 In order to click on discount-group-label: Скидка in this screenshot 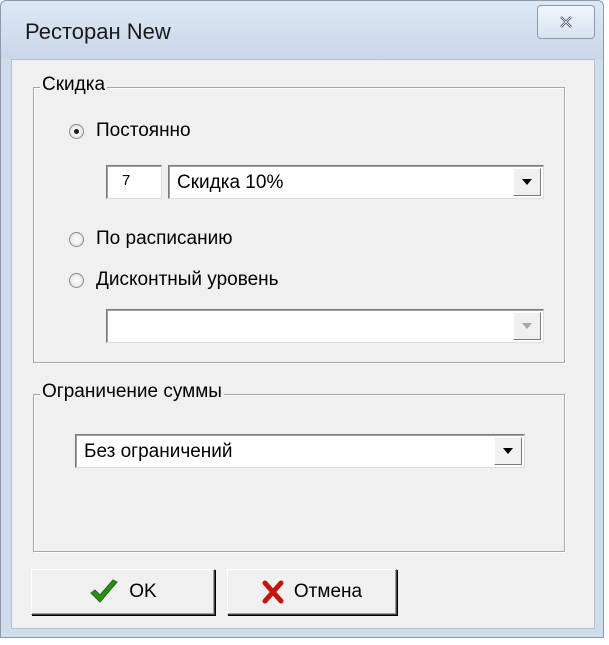, I will do `click(74, 85)`.